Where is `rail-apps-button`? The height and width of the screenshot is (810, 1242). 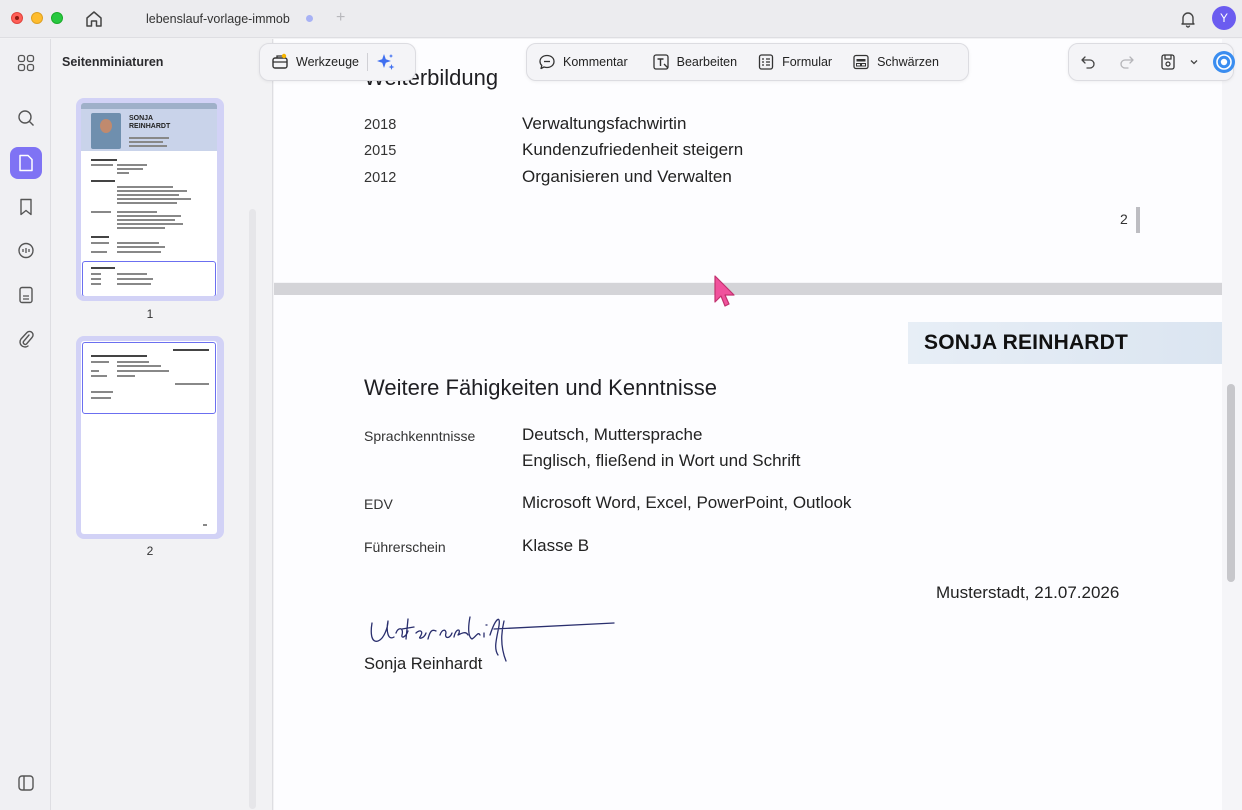 rail-apps-button is located at coordinates (26, 63).